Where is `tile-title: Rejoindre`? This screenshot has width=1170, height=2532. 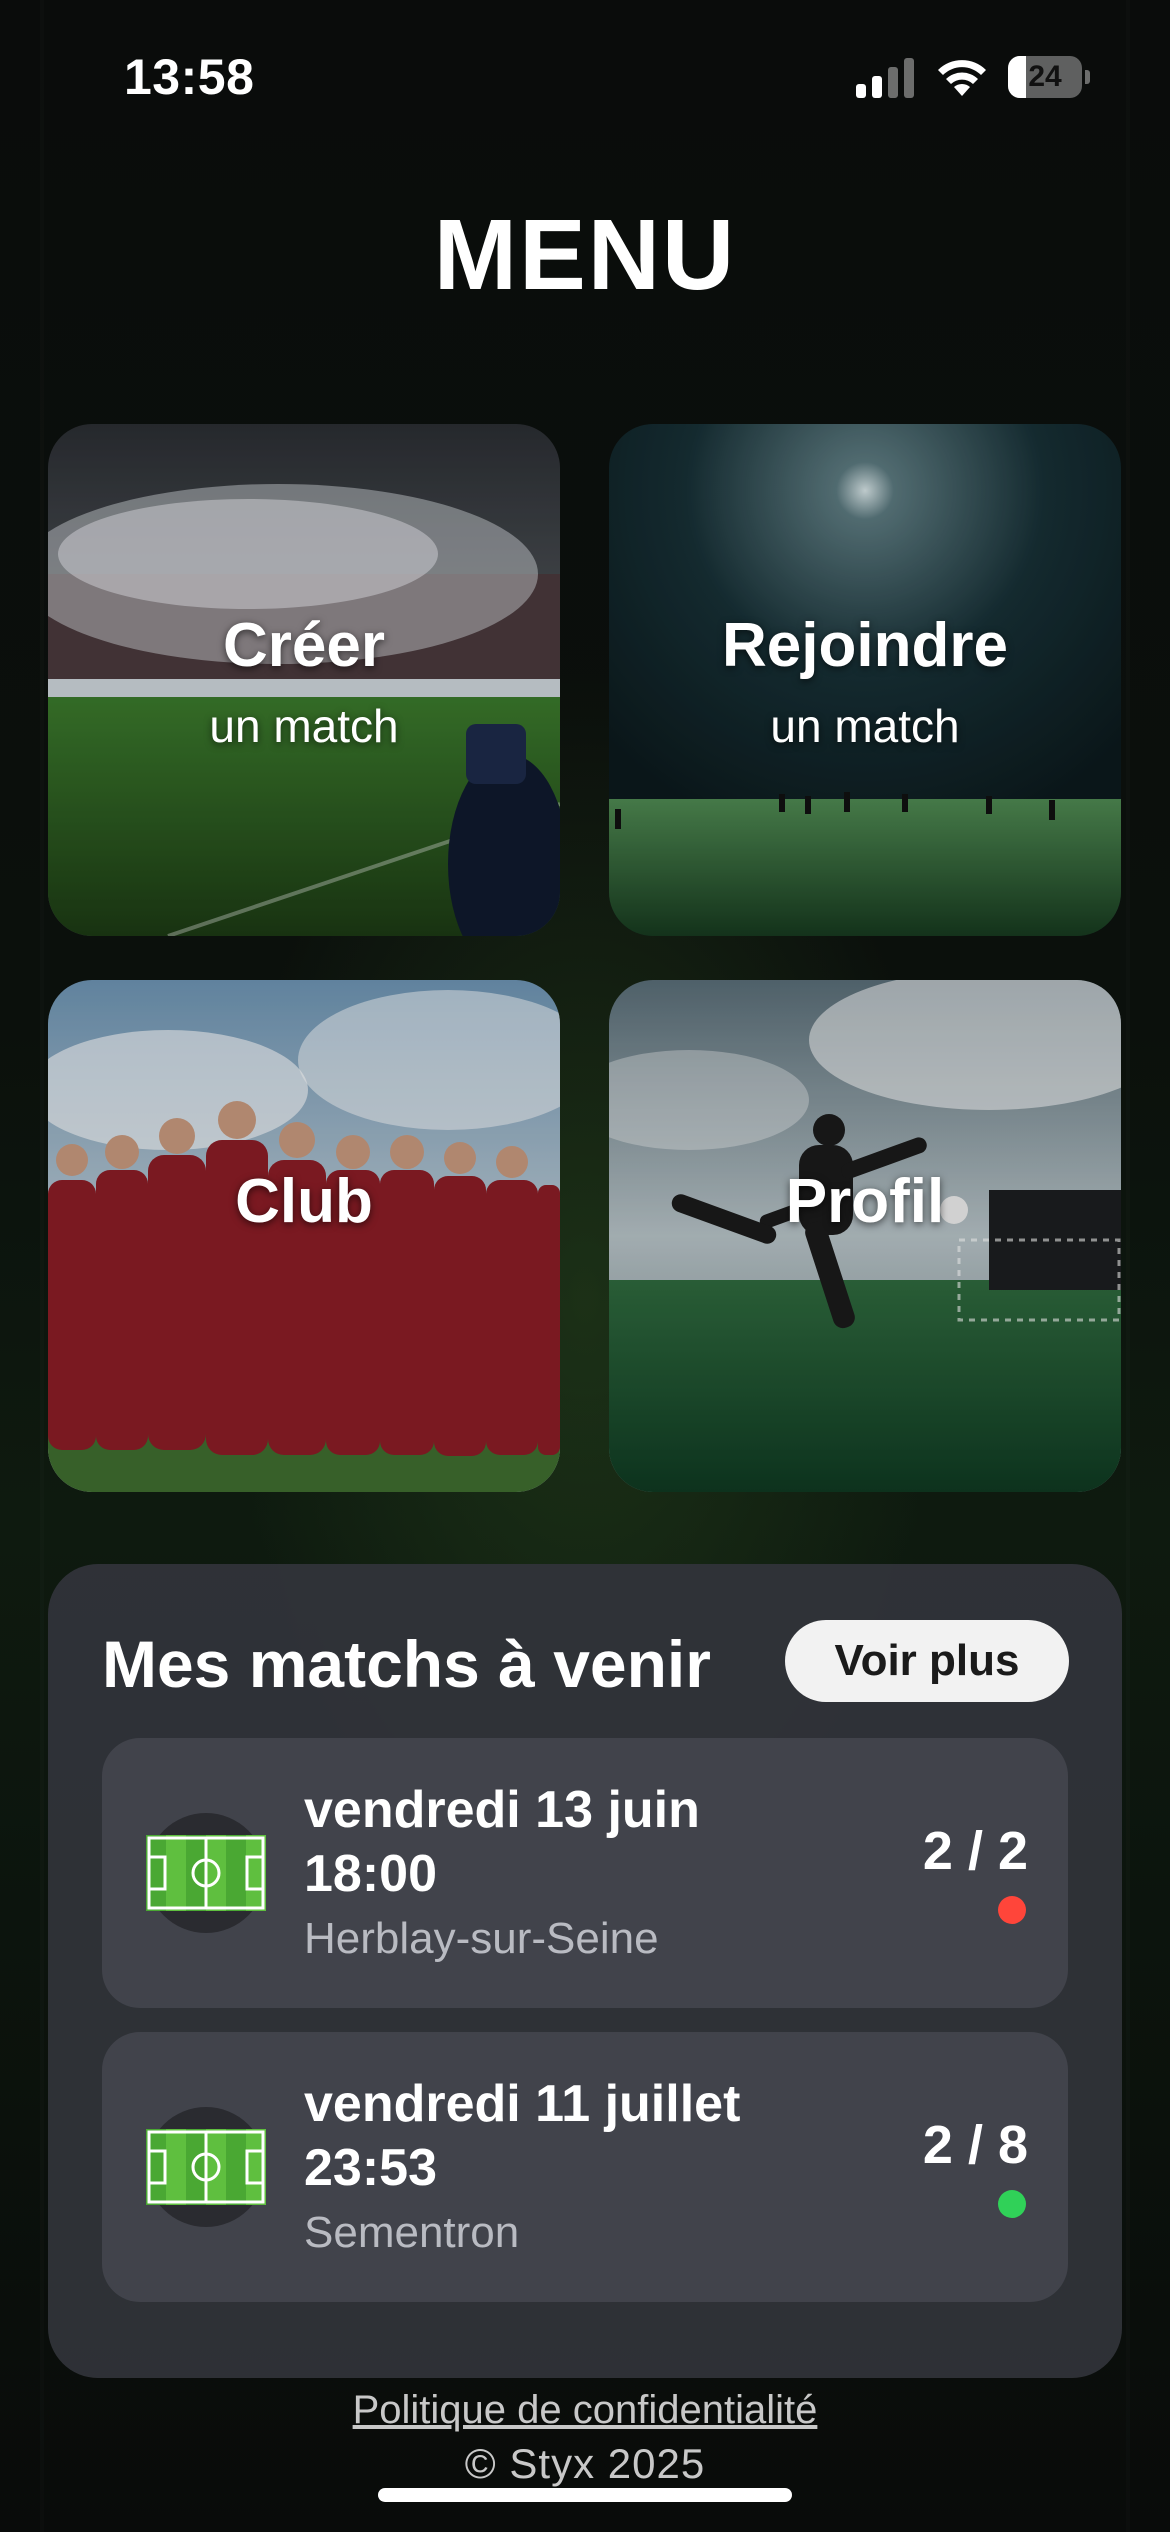
tile-title: Rejoindre is located at coordinates (865, 645).